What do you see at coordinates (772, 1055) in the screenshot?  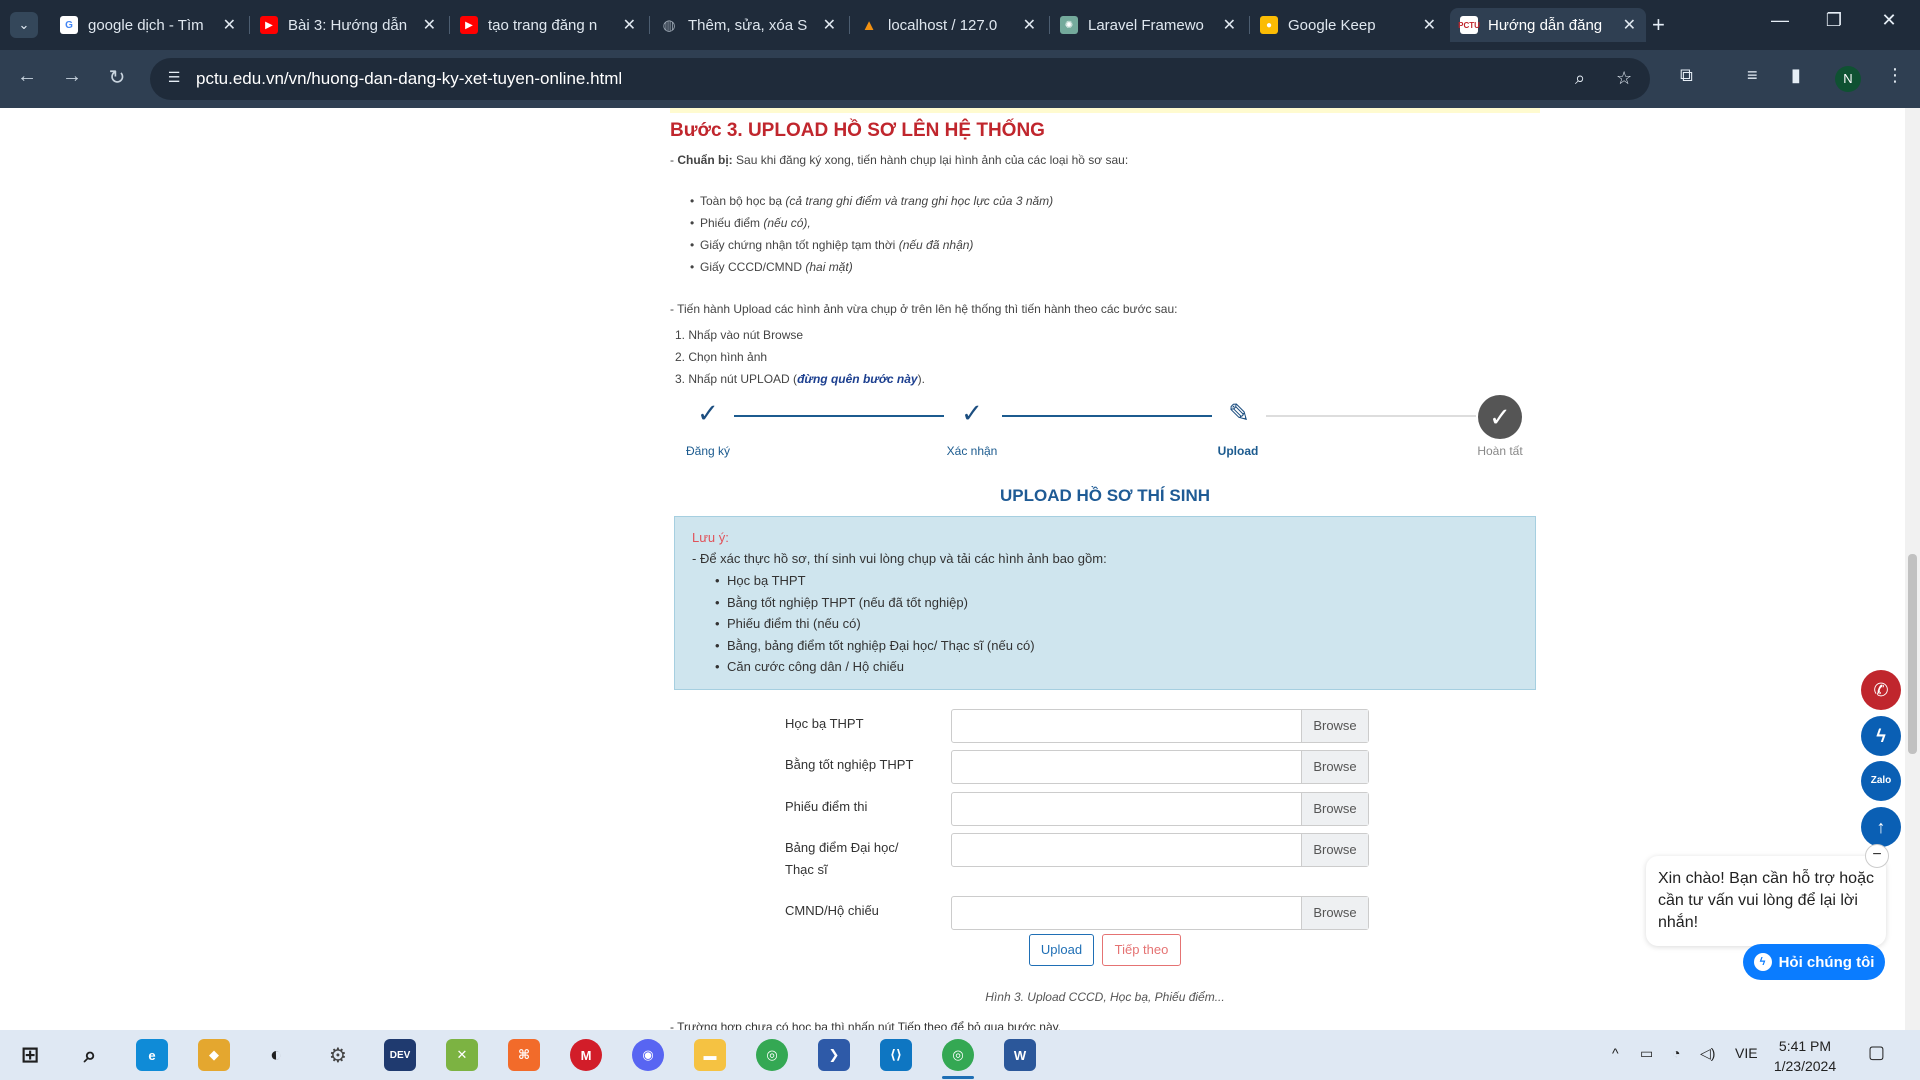 I see `chrome-icon: ◎` at bounding box center [772, 1055].